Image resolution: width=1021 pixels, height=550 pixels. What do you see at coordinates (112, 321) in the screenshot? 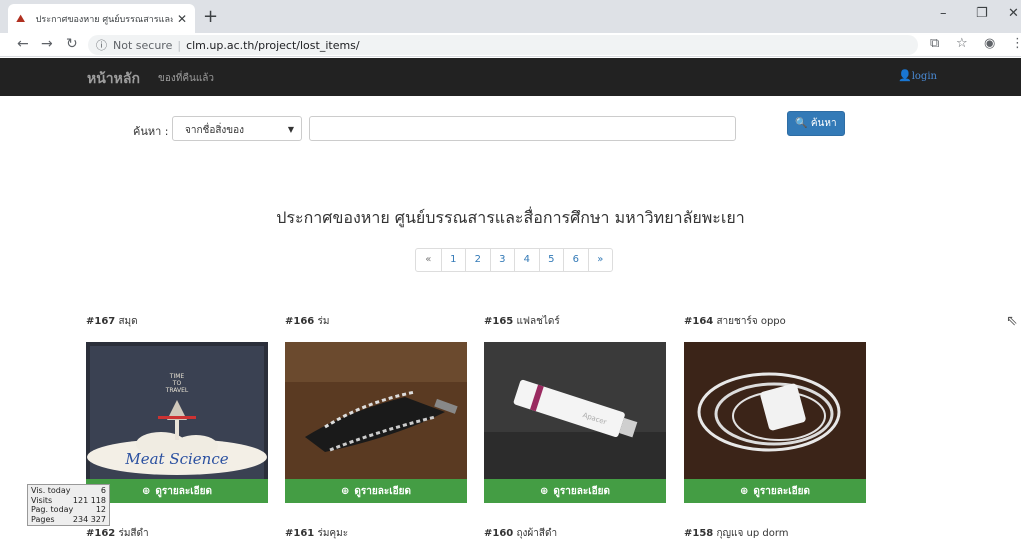
I see `item-title: #167 สมุด` at bounding box center [112, 321].